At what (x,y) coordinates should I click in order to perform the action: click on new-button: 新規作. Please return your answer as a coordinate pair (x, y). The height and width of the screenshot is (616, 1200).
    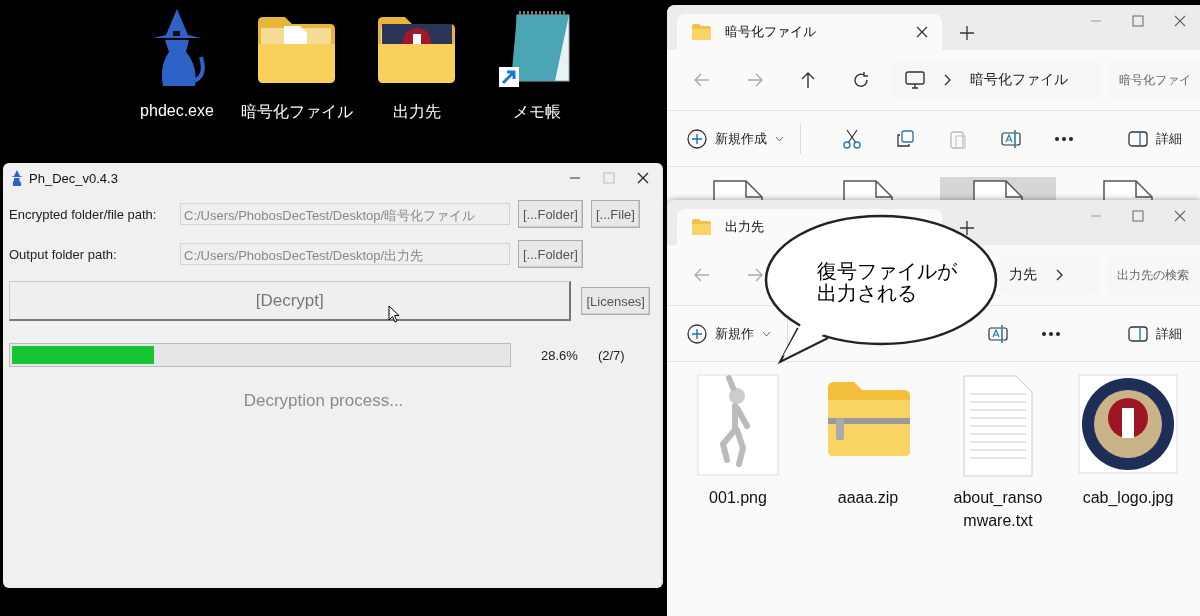
    Looking at the image, I should click on (729, 333).